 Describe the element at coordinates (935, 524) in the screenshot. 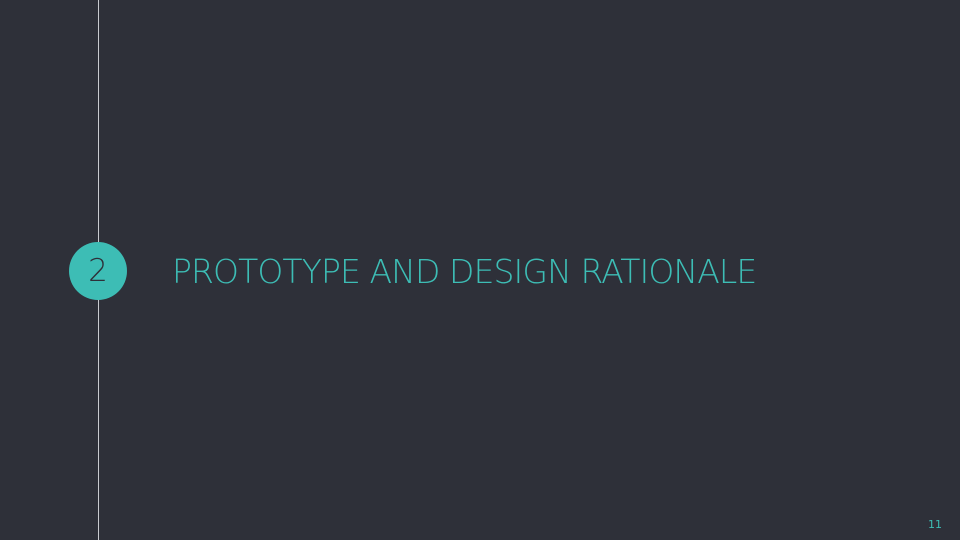

I see `page-number: 11` at that location.